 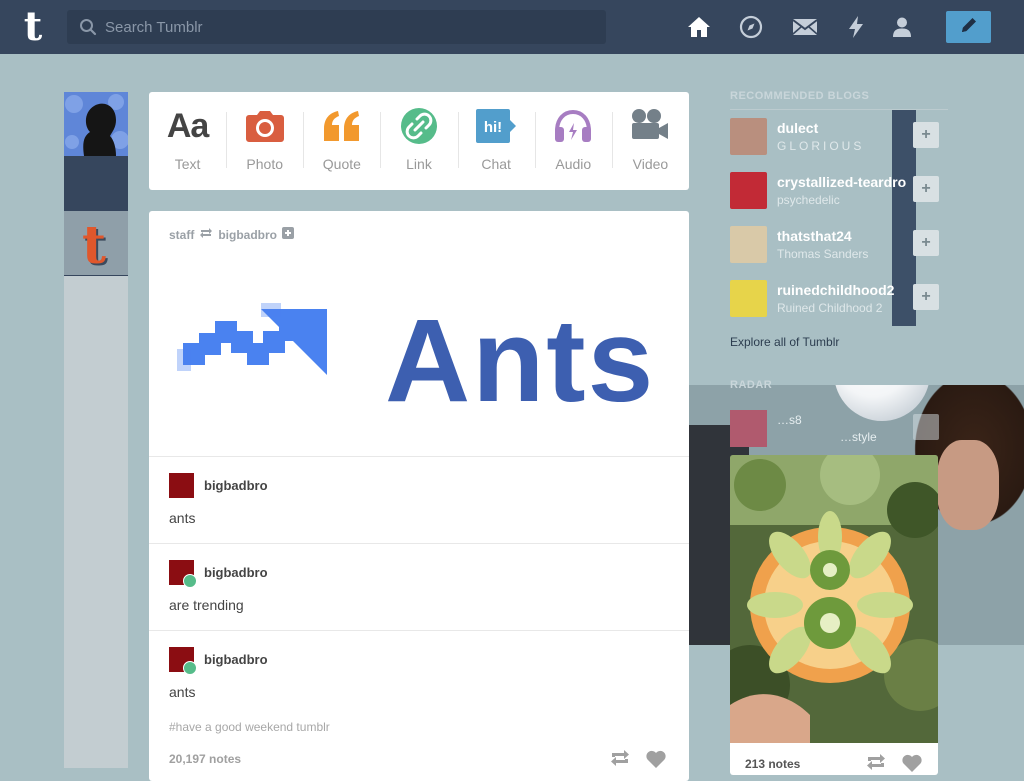 I want to click on post-type-label: Link, so click(x=419, y=164).